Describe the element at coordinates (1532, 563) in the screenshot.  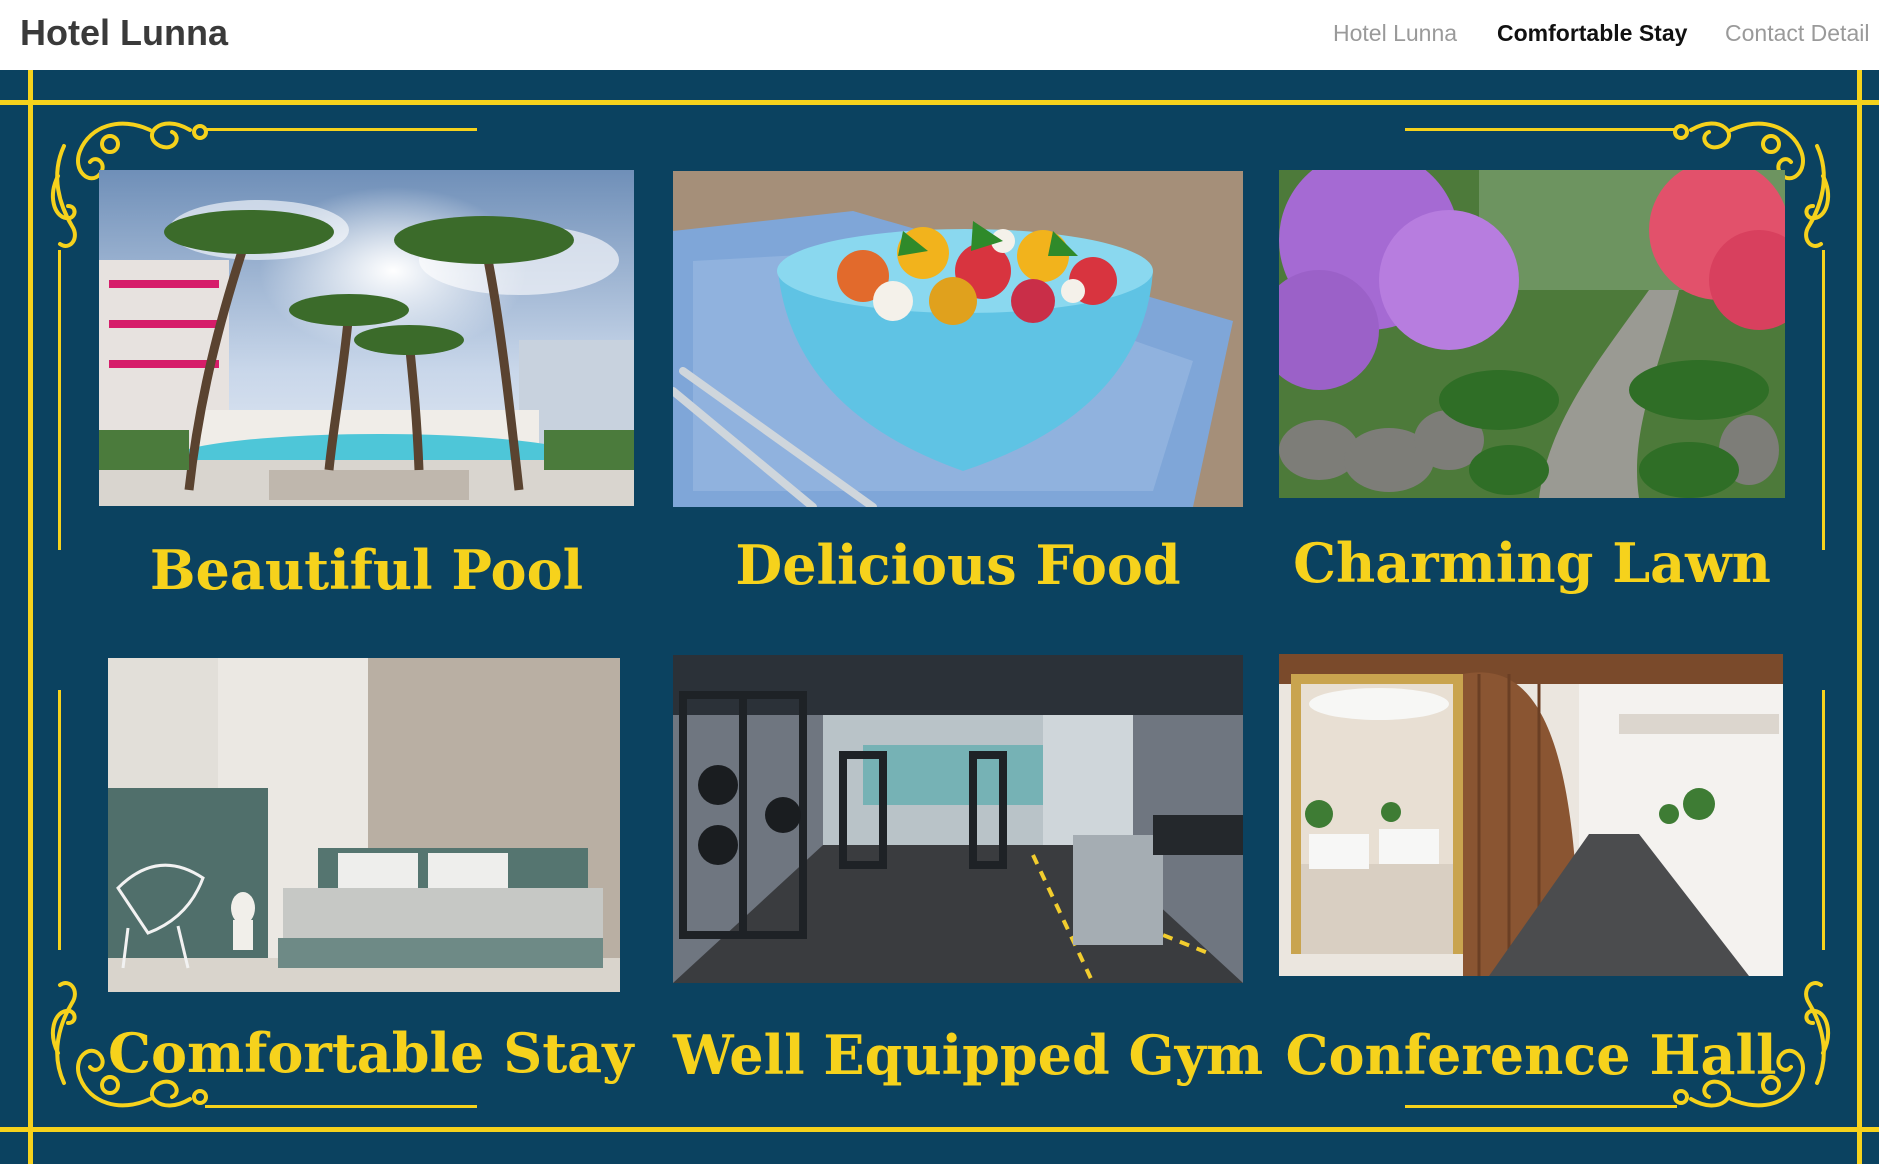
I see `feature-title-lawn: Charming Lawn` at that location.